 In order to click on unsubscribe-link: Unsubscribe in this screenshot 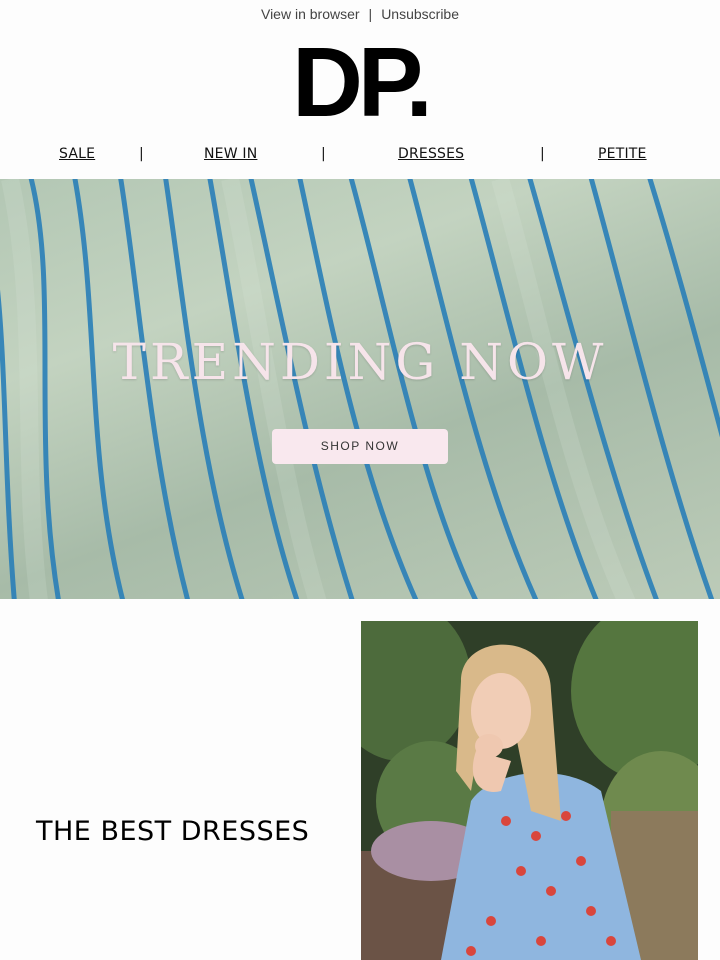, I will do `click(420, 14)`.